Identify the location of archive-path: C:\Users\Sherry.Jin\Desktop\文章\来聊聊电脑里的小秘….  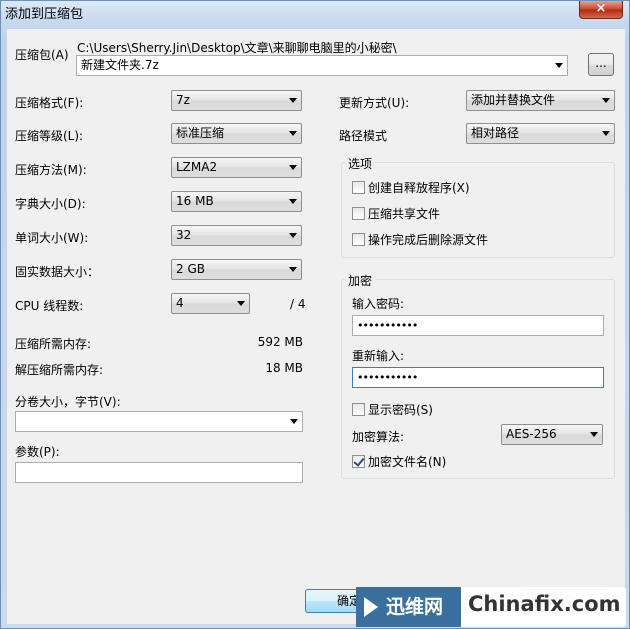
(237, 48).